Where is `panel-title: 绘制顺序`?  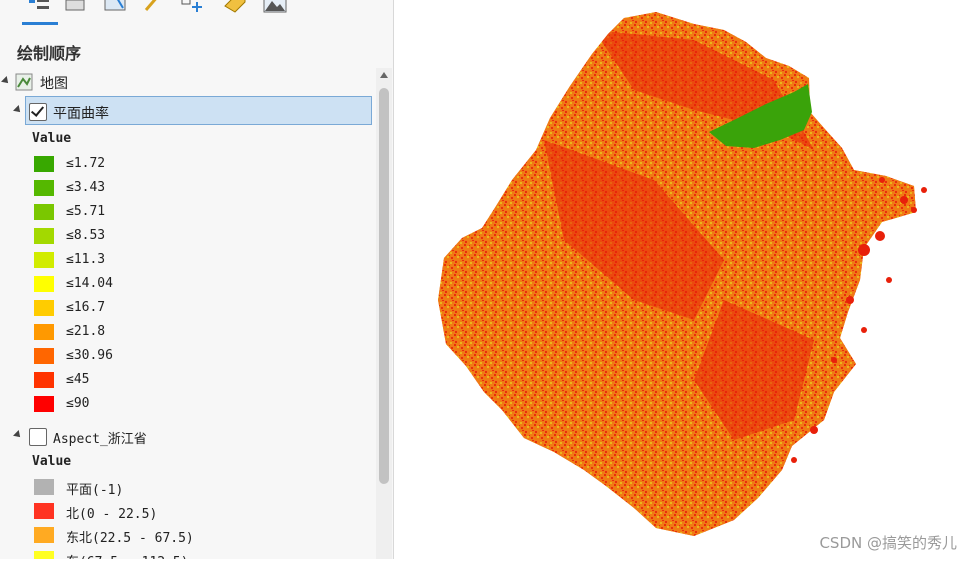 panel-title: 绘制顺序 is located at coordinates (49, 53).